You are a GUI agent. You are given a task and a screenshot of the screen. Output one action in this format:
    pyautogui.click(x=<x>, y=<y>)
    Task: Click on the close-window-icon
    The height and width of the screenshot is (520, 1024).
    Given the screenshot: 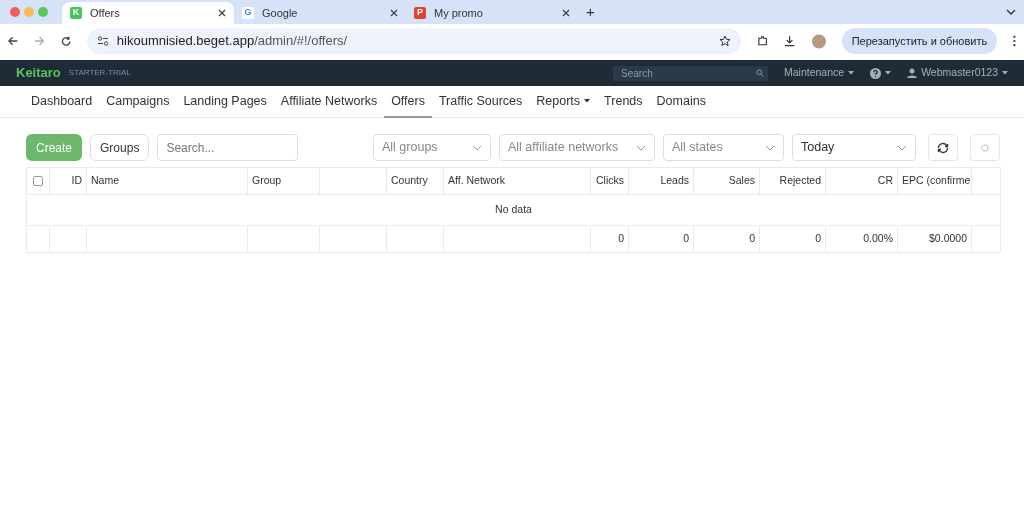 What is the action you would take?
    pyautogui.click(x=15, y=12)
    